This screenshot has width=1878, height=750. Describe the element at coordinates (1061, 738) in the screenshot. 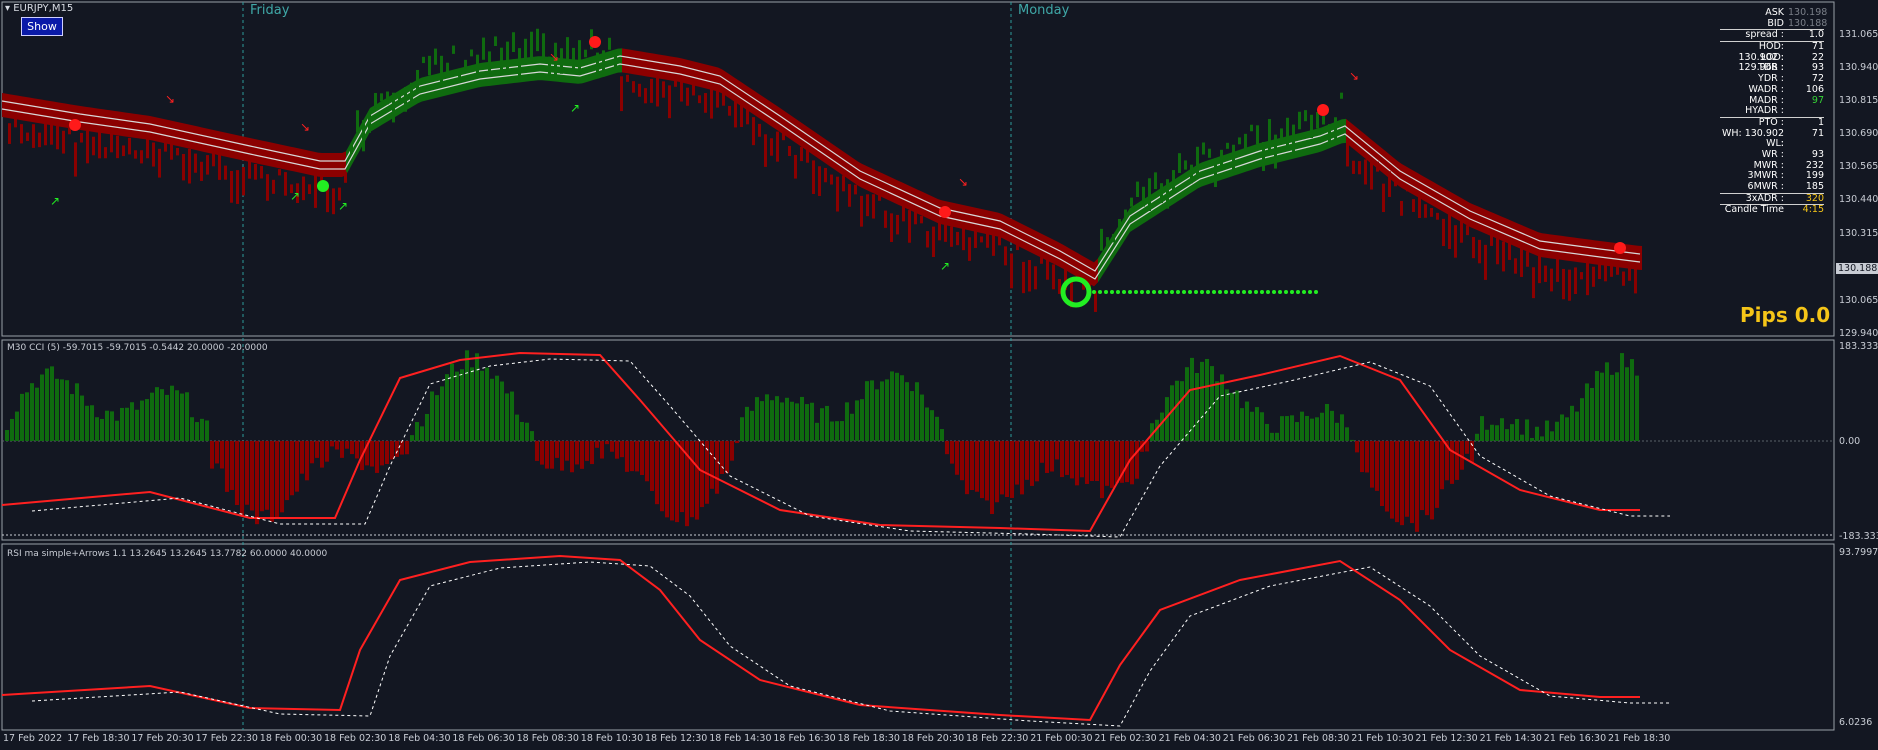

I see `time-label: 21 Feb 00:30` at that location.